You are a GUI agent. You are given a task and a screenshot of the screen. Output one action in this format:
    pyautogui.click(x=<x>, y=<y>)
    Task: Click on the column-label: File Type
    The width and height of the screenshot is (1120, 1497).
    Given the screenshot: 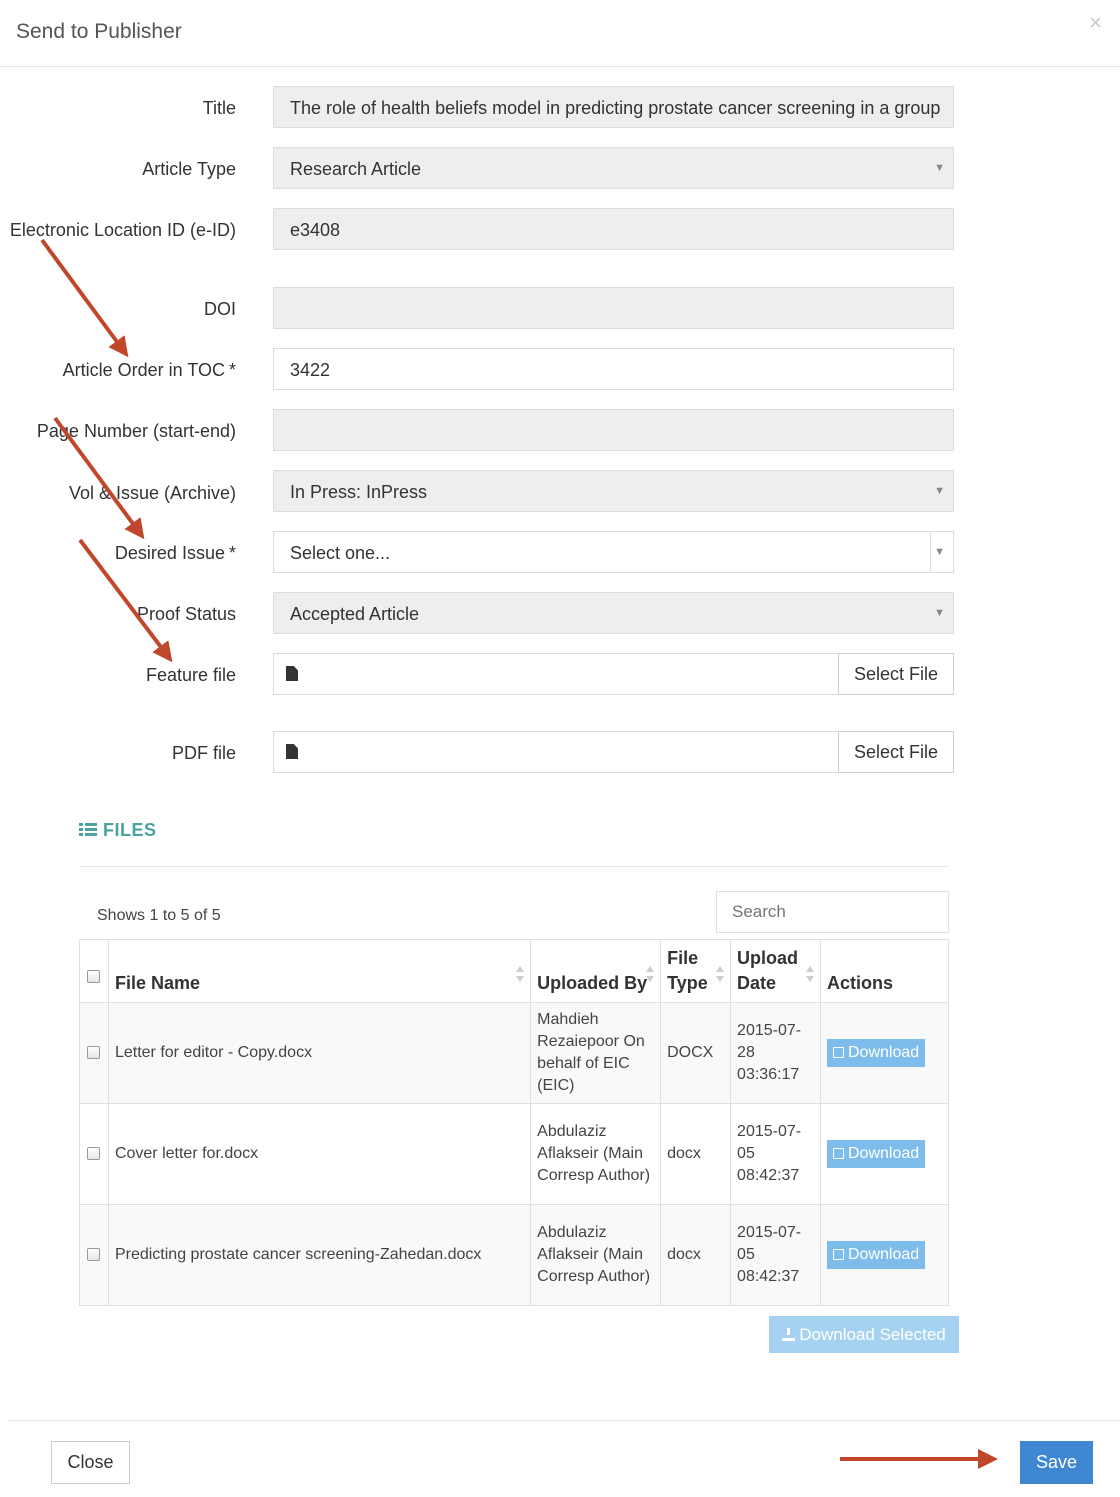 What is the action you would take?
    pyautogui.click(x=687, y=970)
    